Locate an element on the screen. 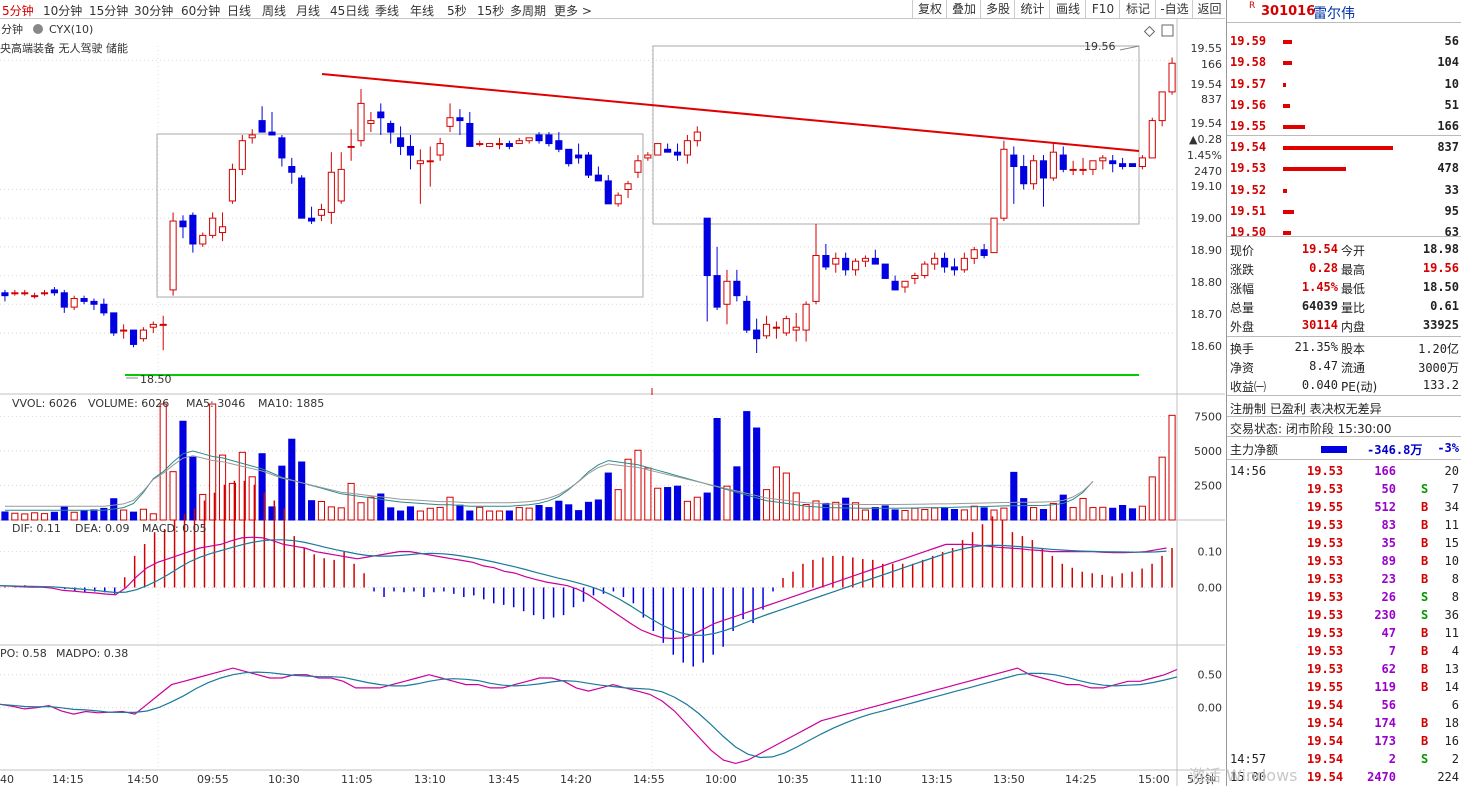  ma10-legend: MA10: 1885 is located at coordinates (291, 403).